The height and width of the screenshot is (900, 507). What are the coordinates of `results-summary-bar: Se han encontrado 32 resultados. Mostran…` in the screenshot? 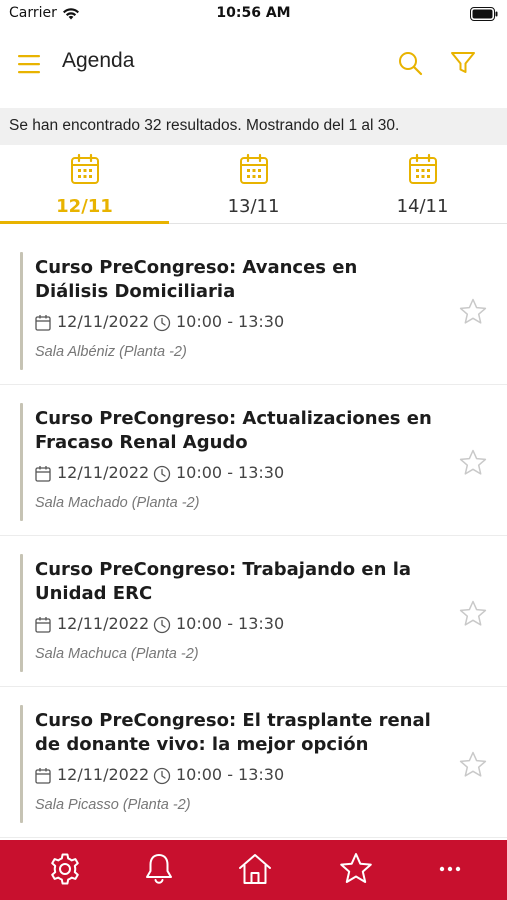 It's located at (253, 126).